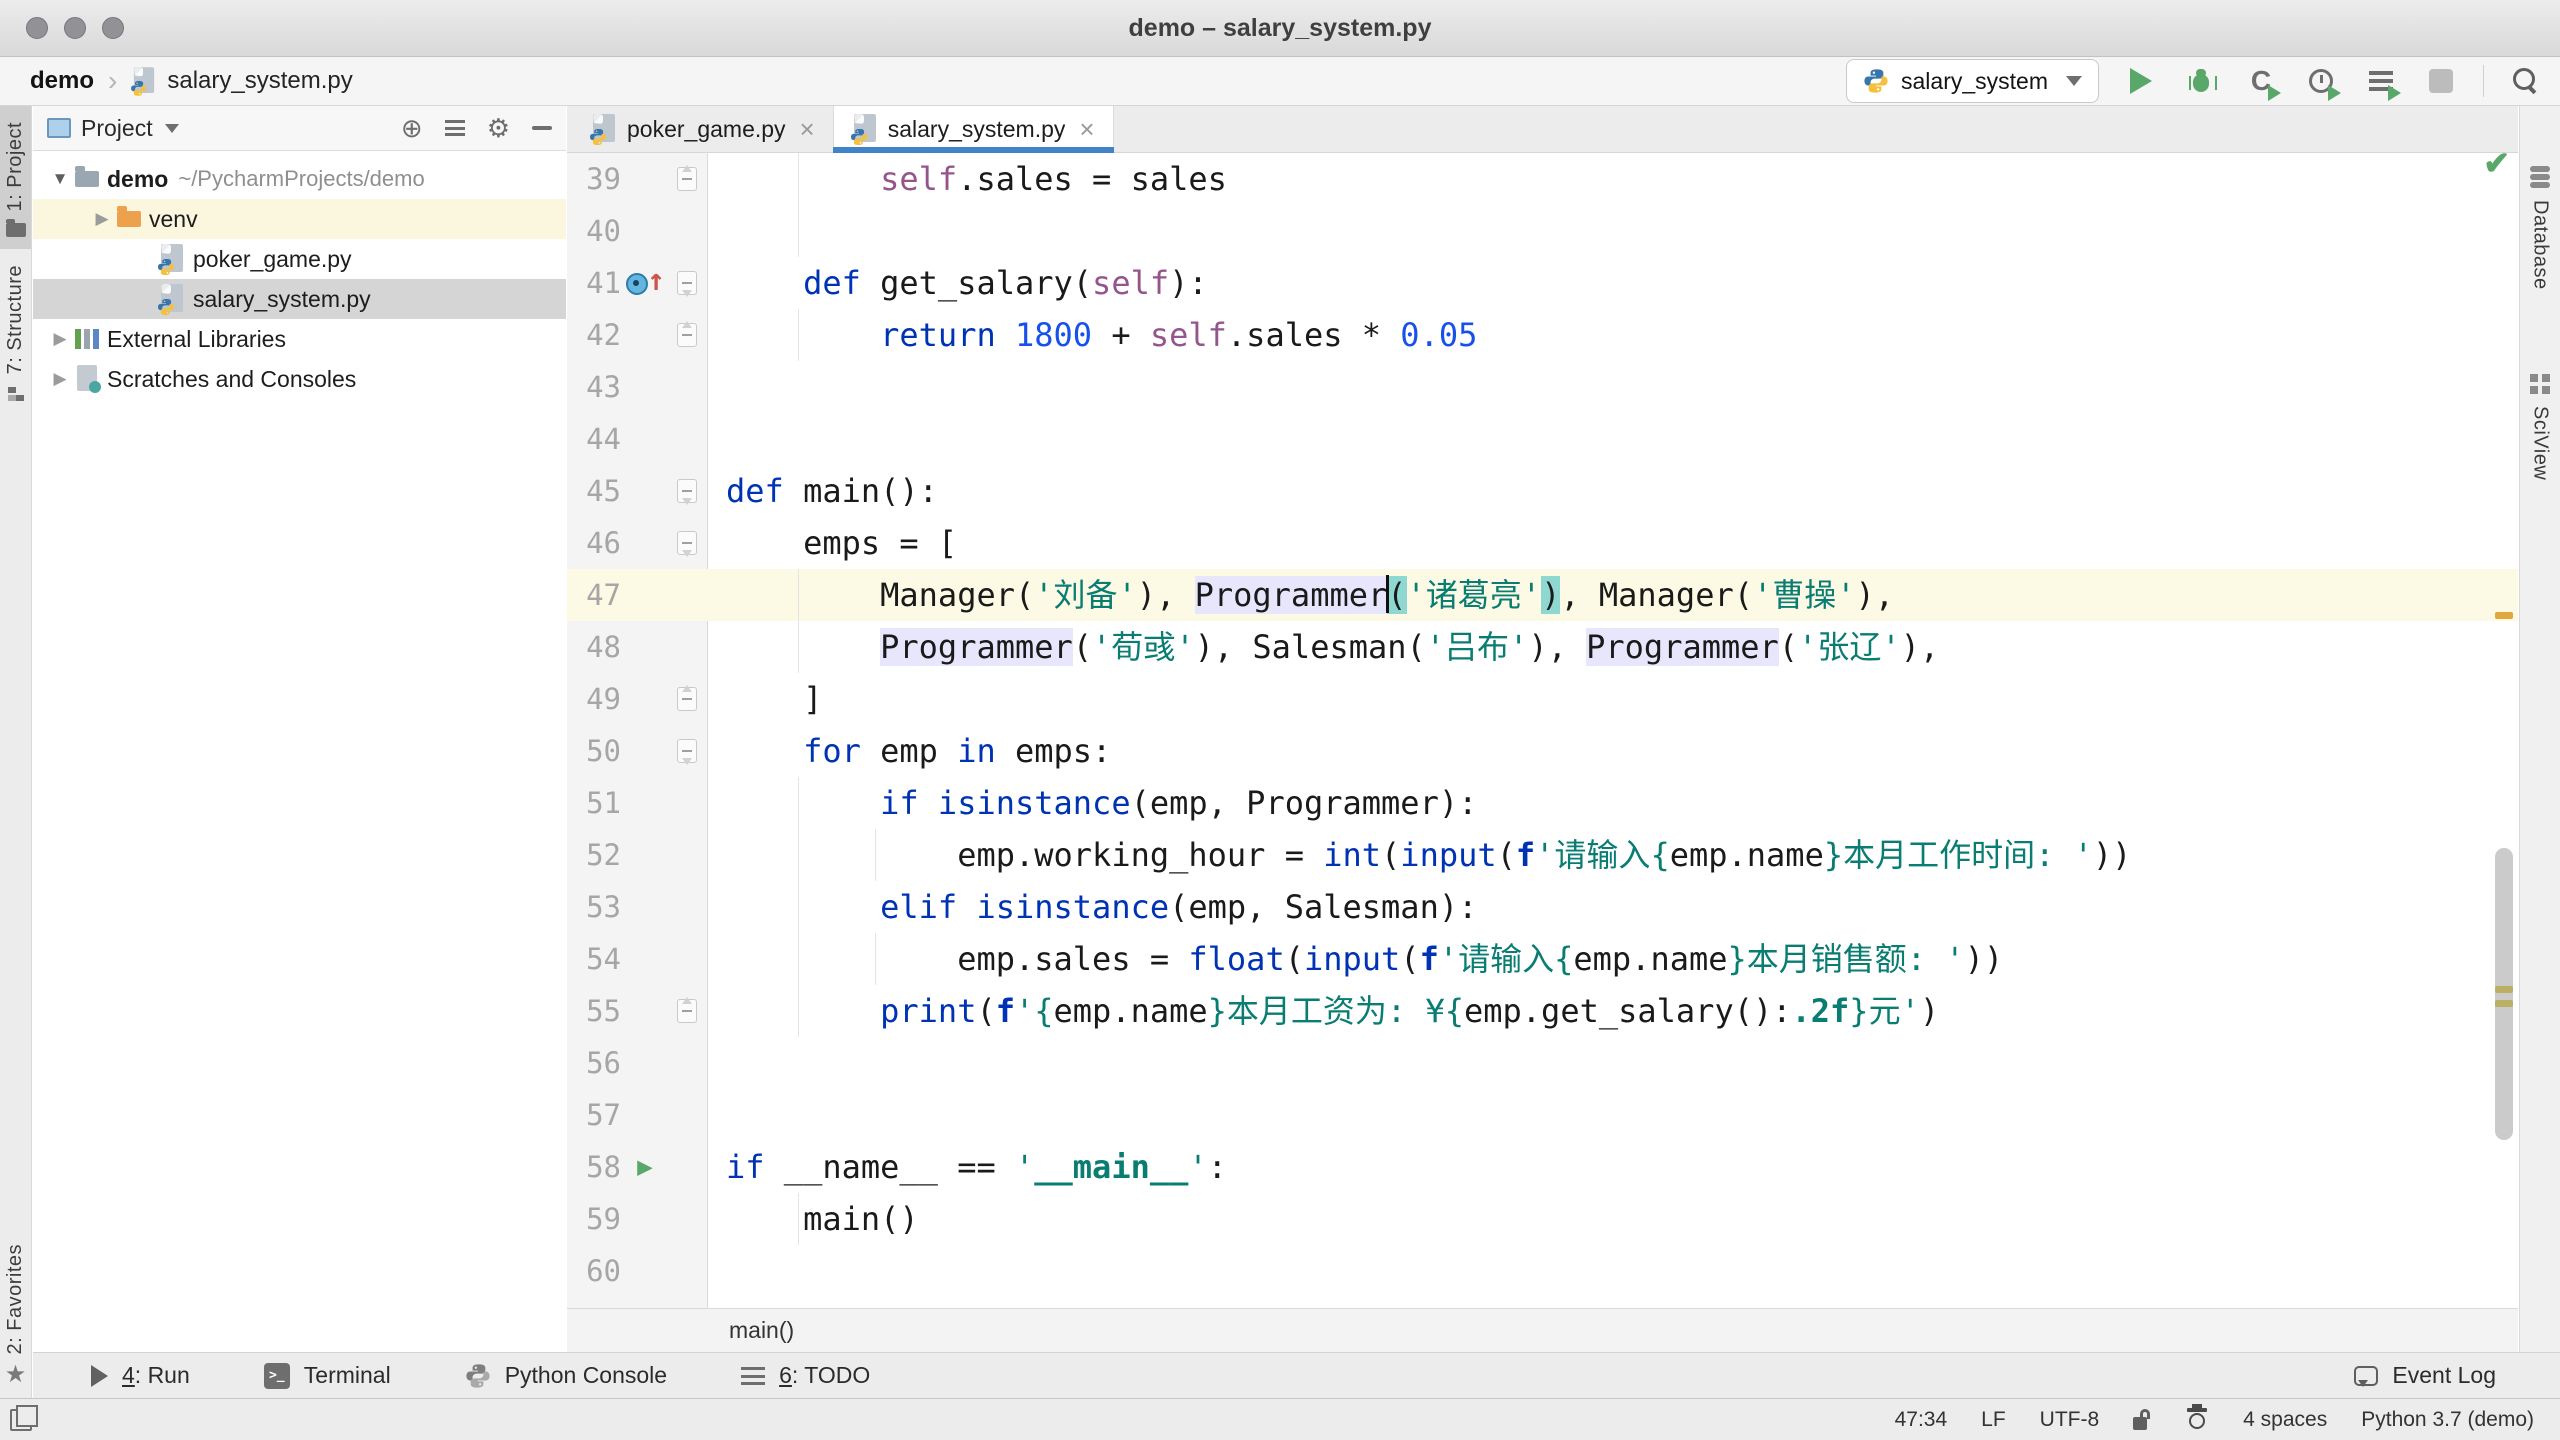  Describe the element at coordinates (412, 128) in the screenshot. I see `locate-icon: ⊕` at that location.